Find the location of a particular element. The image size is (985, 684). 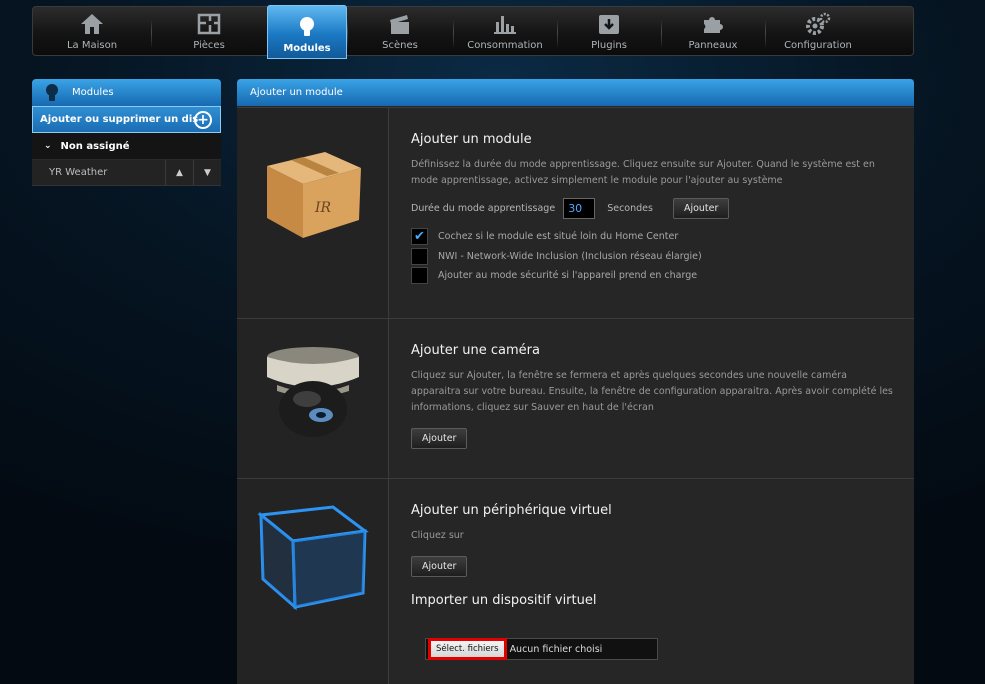

nav-pieces: Pièces is located at coordinates (209, 31).